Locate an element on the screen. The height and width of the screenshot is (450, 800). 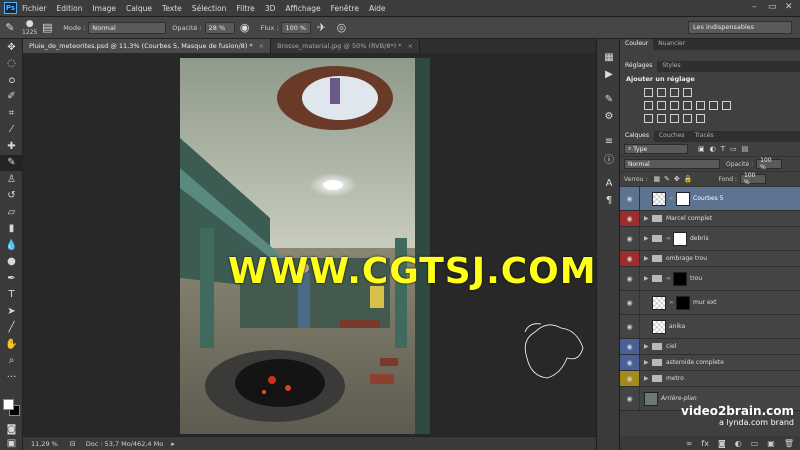
clone-stamp-tool-icon: ♙ is located at coordinates (11, 179).